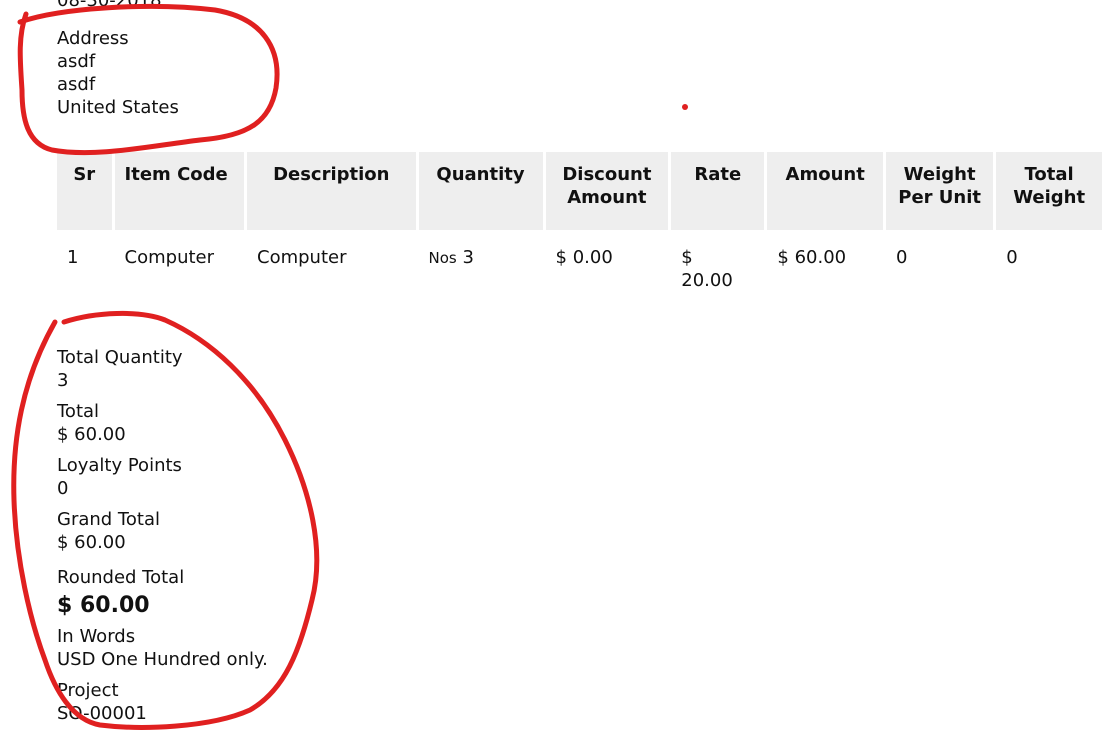 The image size is (1105, 753). I want to click on in-words-label: In Words, so click(96, 636).